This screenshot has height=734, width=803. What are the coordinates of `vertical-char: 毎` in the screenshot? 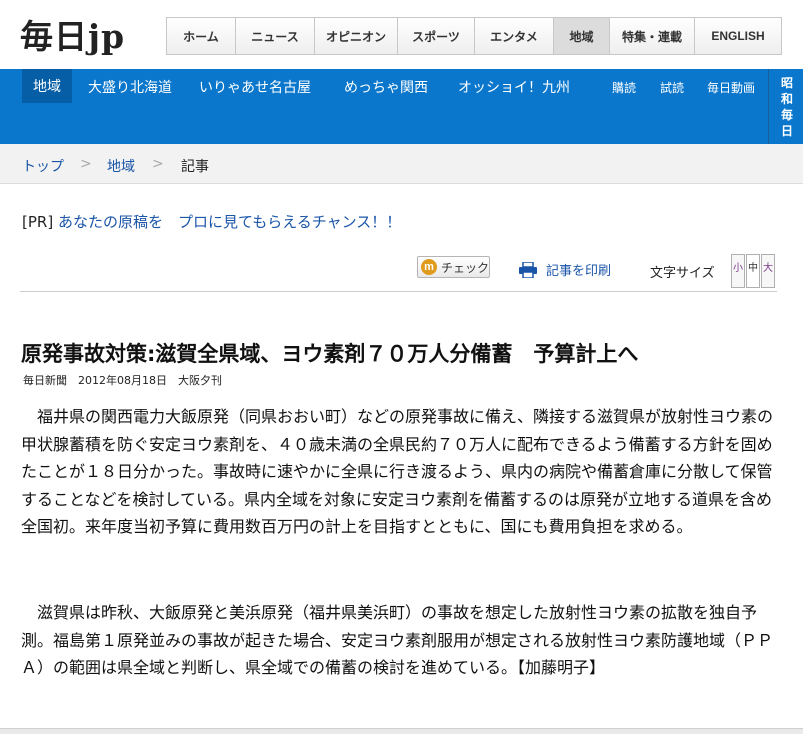 It's located at (786, 115).